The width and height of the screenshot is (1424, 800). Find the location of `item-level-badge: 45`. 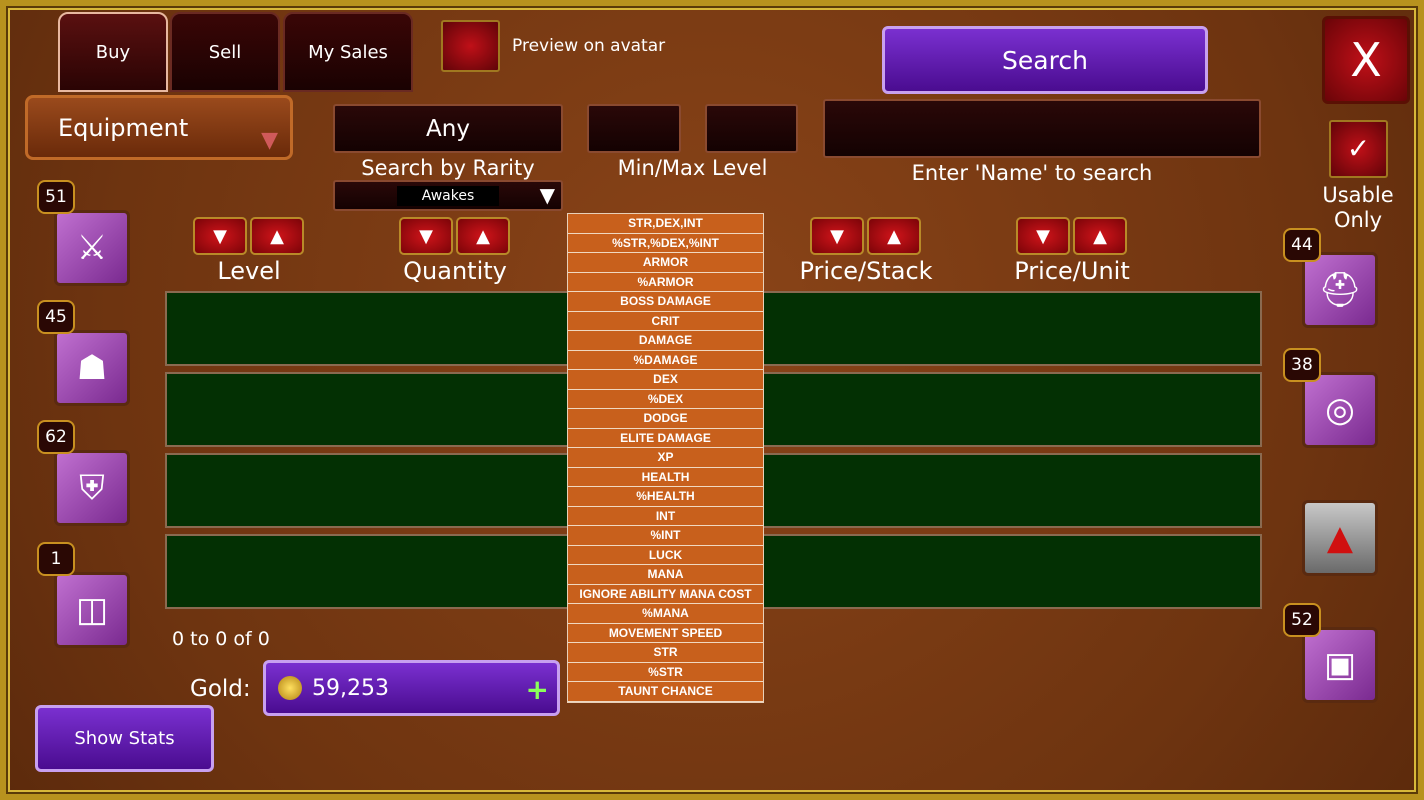

item-level-badge: 45 is located at coordinates (56, 317).